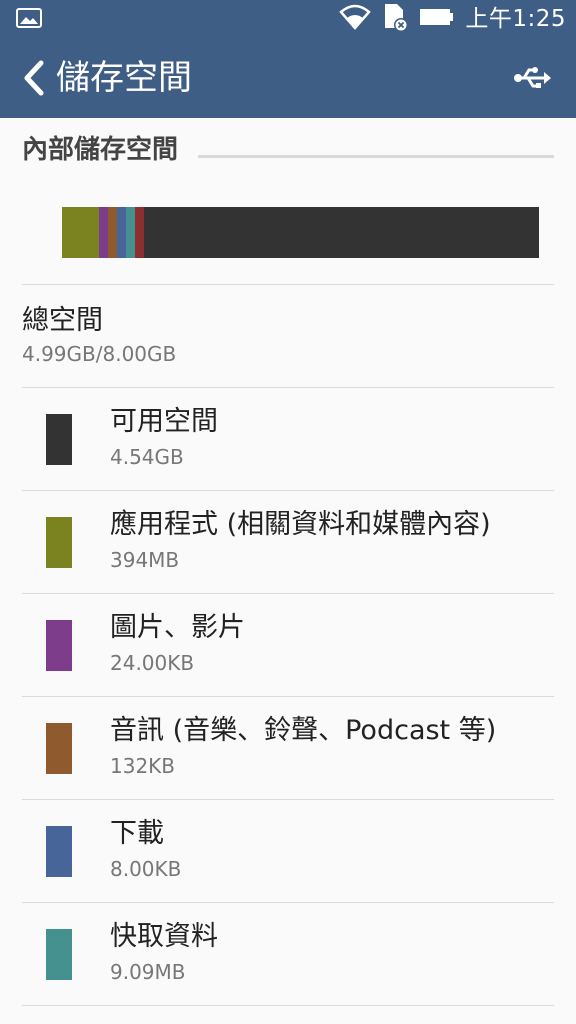  Describe the element at coordinates (515, 19) in the screenshot. I see `status-clock: 上午1:25` at that location.